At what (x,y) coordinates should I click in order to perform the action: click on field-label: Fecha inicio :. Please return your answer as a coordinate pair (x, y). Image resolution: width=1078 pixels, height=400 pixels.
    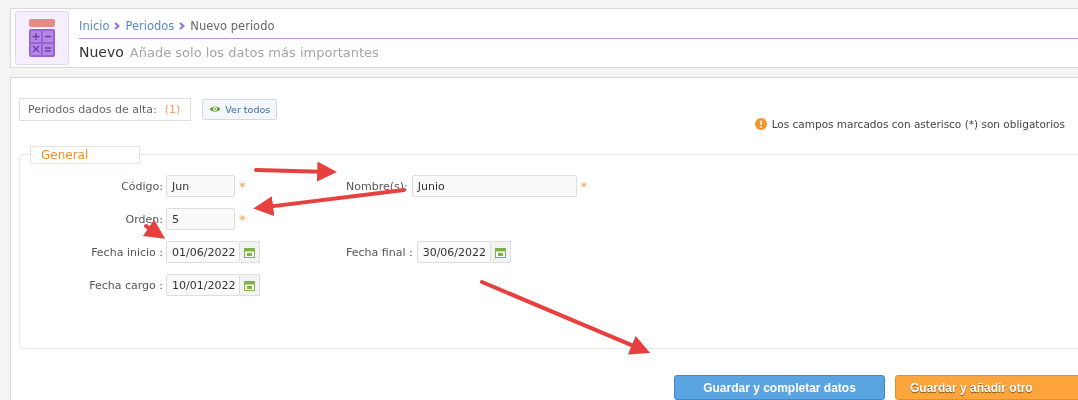
    Looking at the image, I should click on (127, 252).